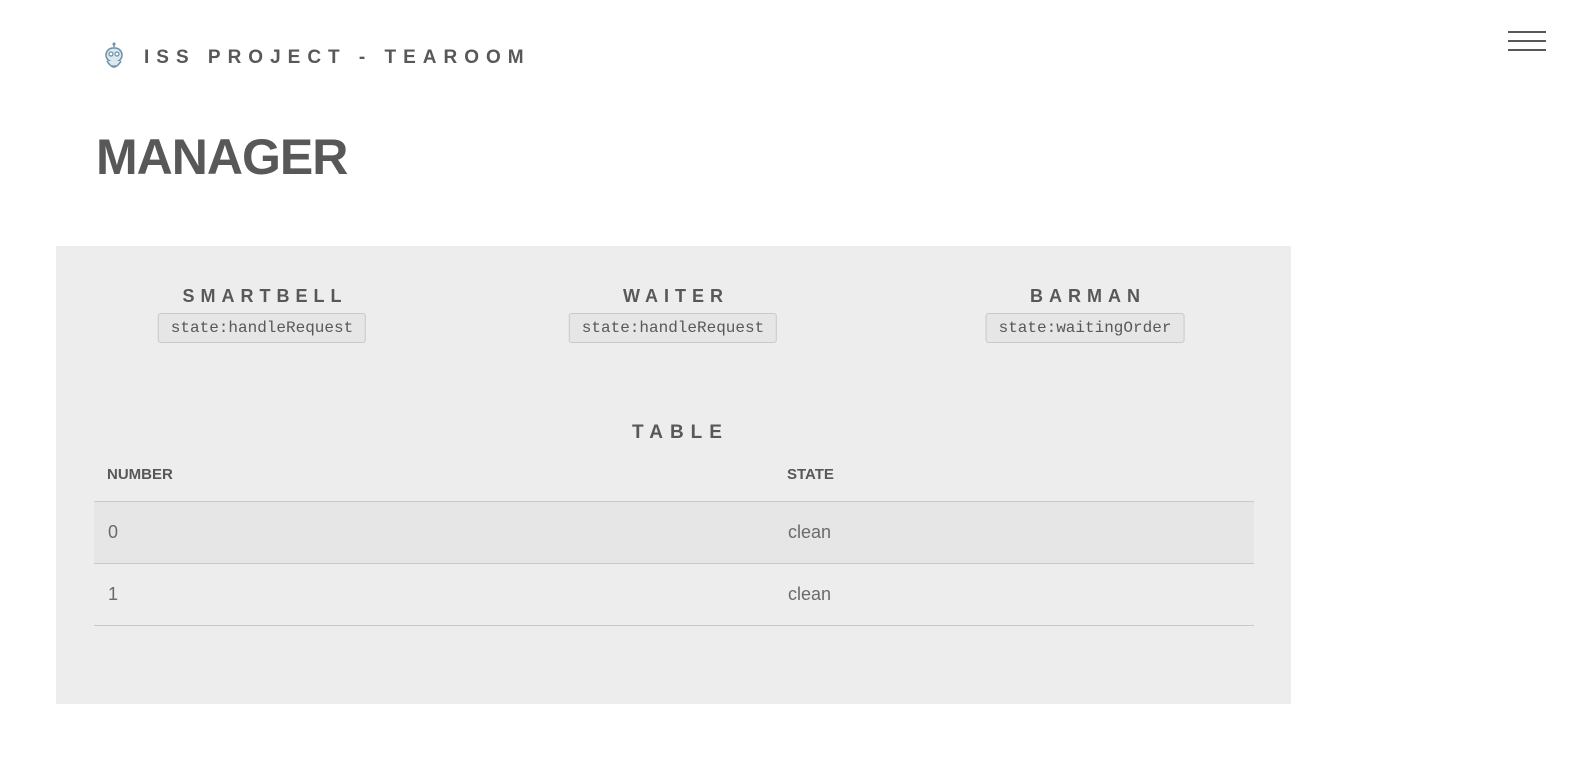 The height and width of the screenshot is (765, 1578). I want to click on robot-icon, so click(114, 58).